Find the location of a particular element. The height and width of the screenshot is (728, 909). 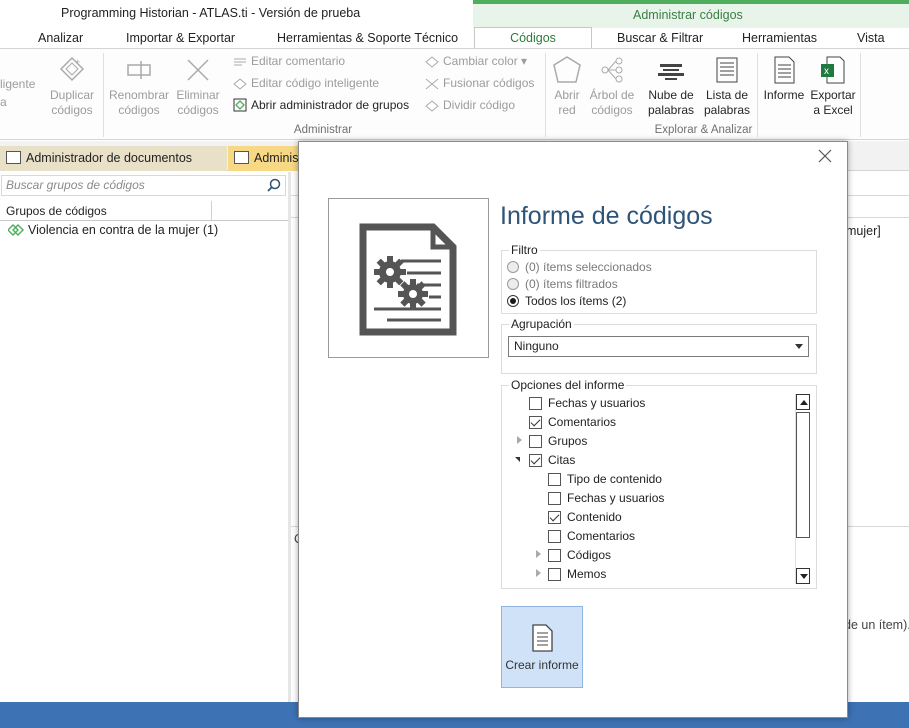

group-manager-tab-icon is located at coordinates (241, 157).